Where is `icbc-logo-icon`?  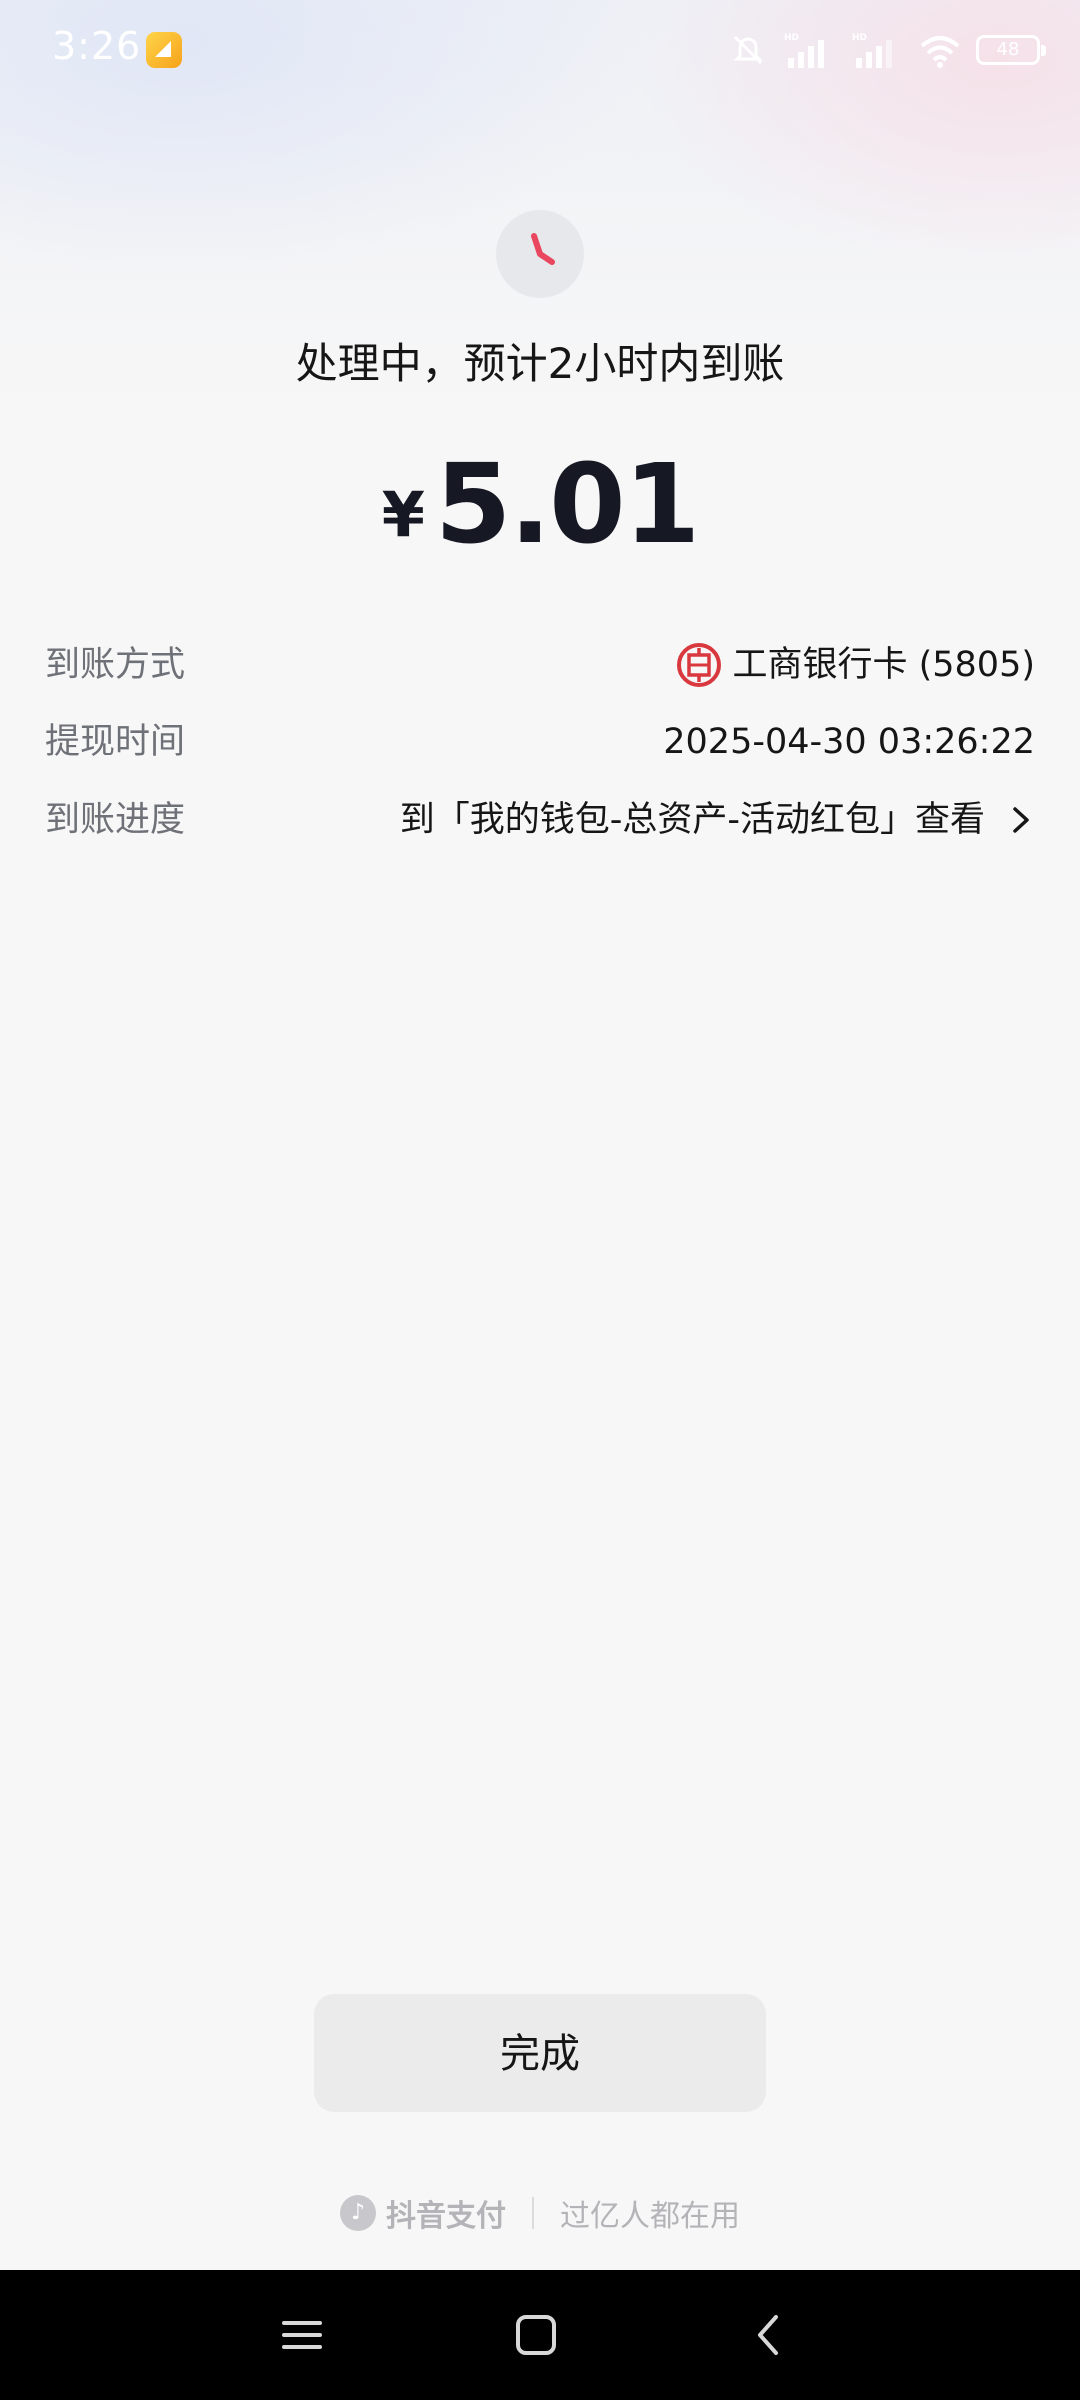
icbc-logo-icon is located at coordinates (699, 665).